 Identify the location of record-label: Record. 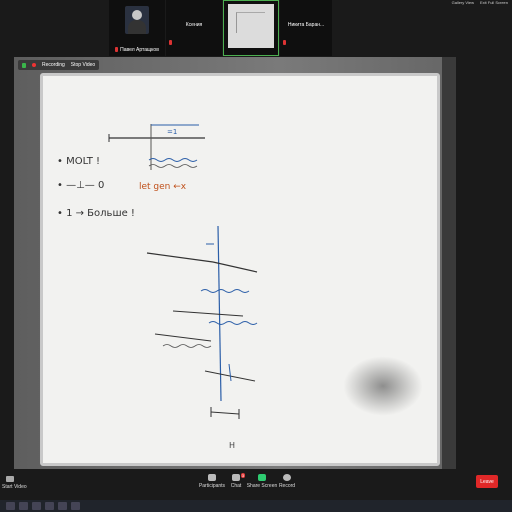
(287, 486).